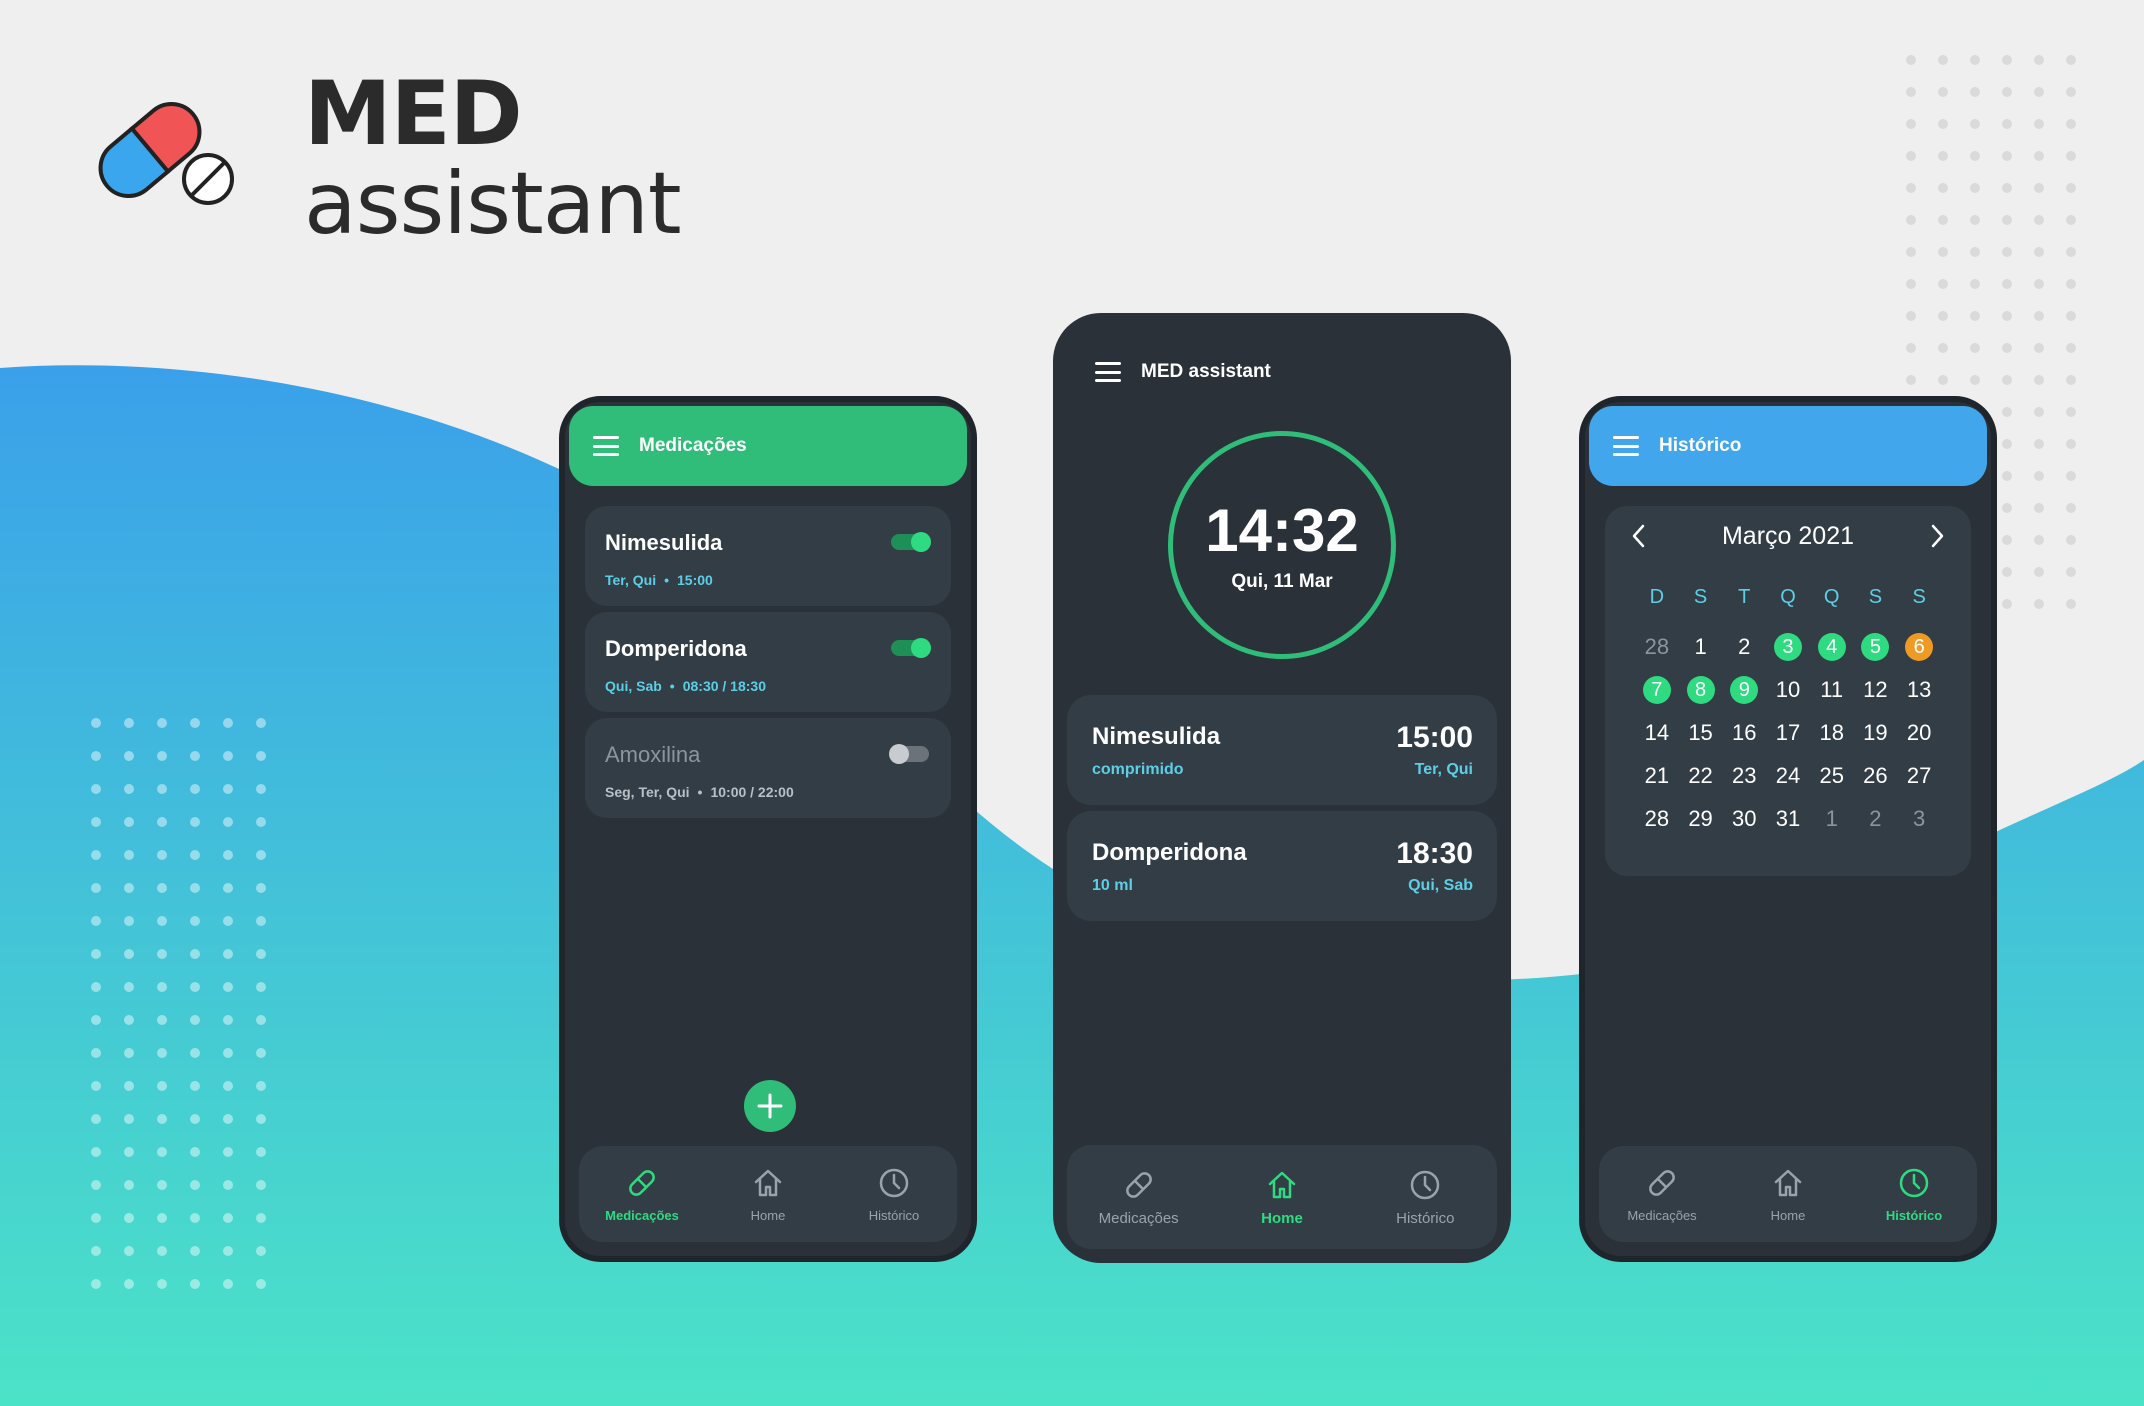  I want to click on calendar-day: 8, so click(1701, 690).